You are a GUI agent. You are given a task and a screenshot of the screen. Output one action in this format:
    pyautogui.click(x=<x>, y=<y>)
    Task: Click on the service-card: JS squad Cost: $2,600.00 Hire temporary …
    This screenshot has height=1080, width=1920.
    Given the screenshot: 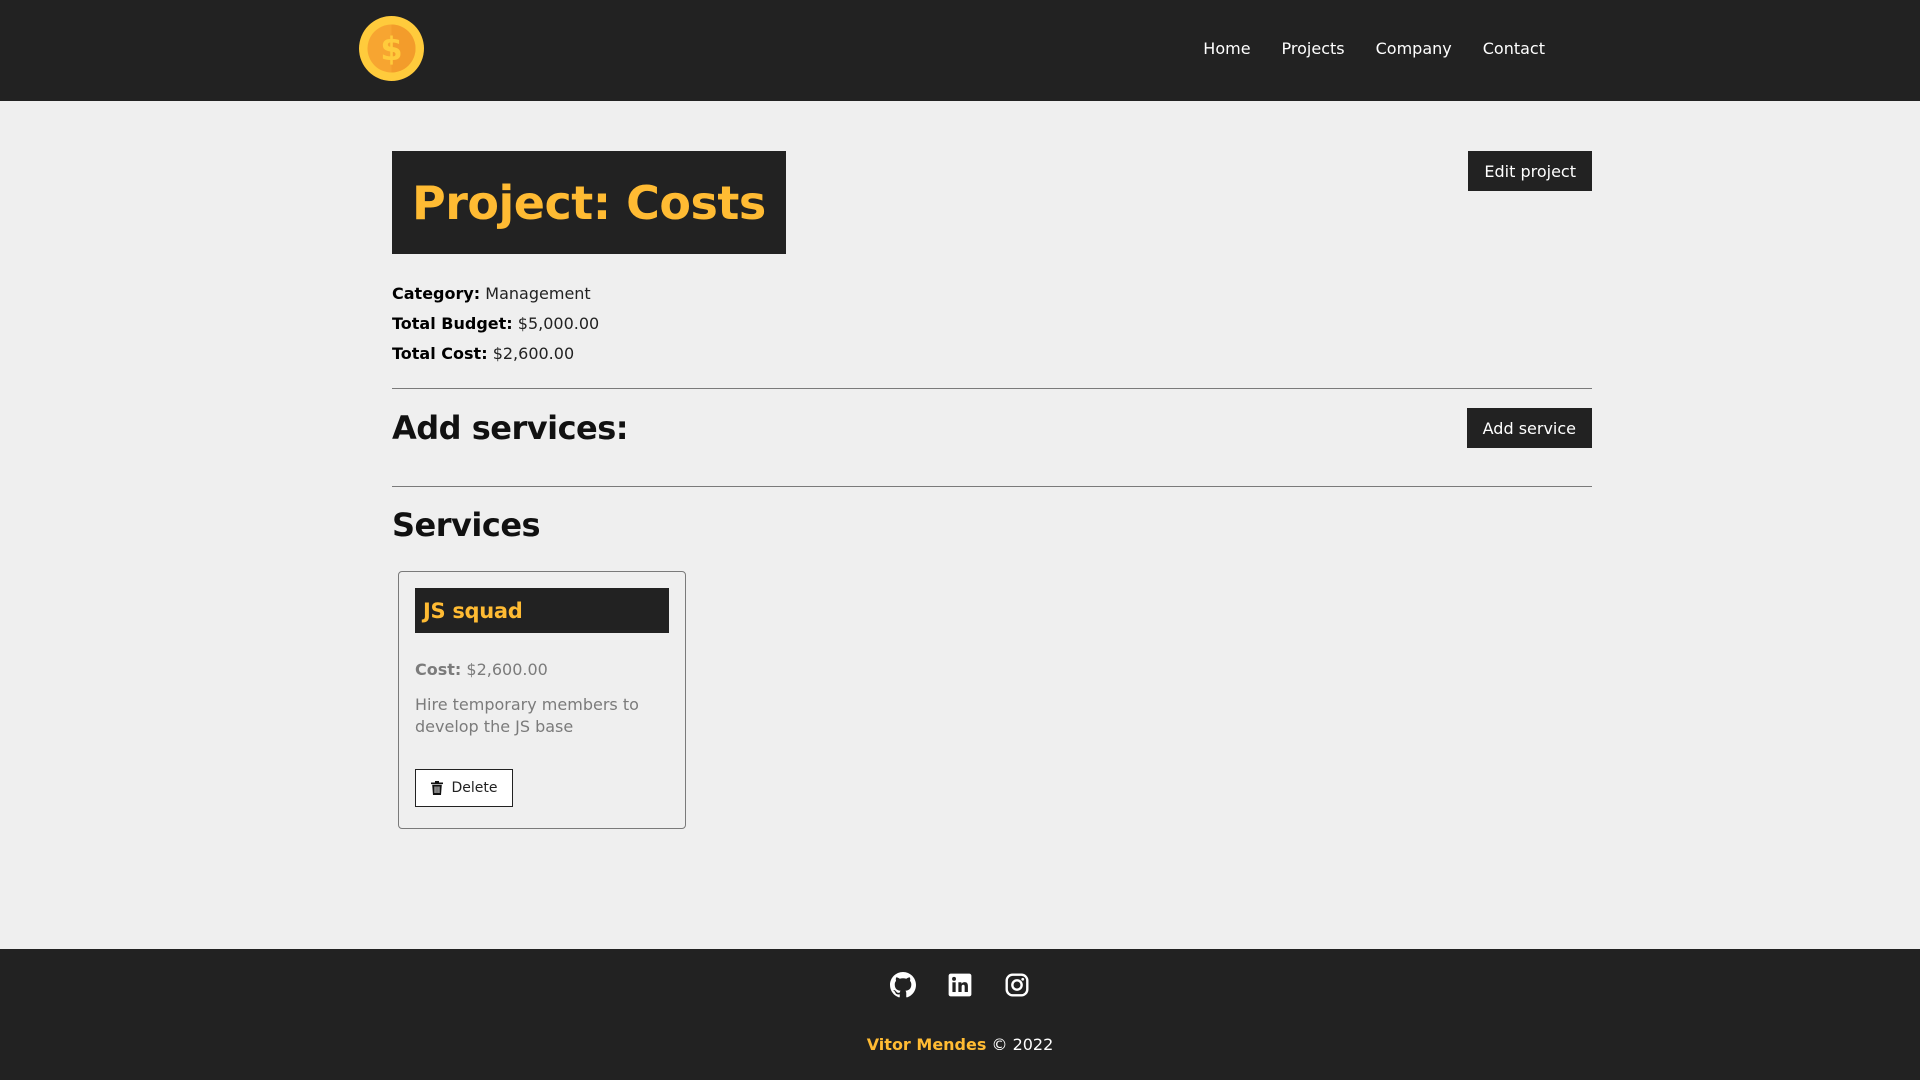 What is the action you would take?
    pyautogui.click(x=542, y=700)
    